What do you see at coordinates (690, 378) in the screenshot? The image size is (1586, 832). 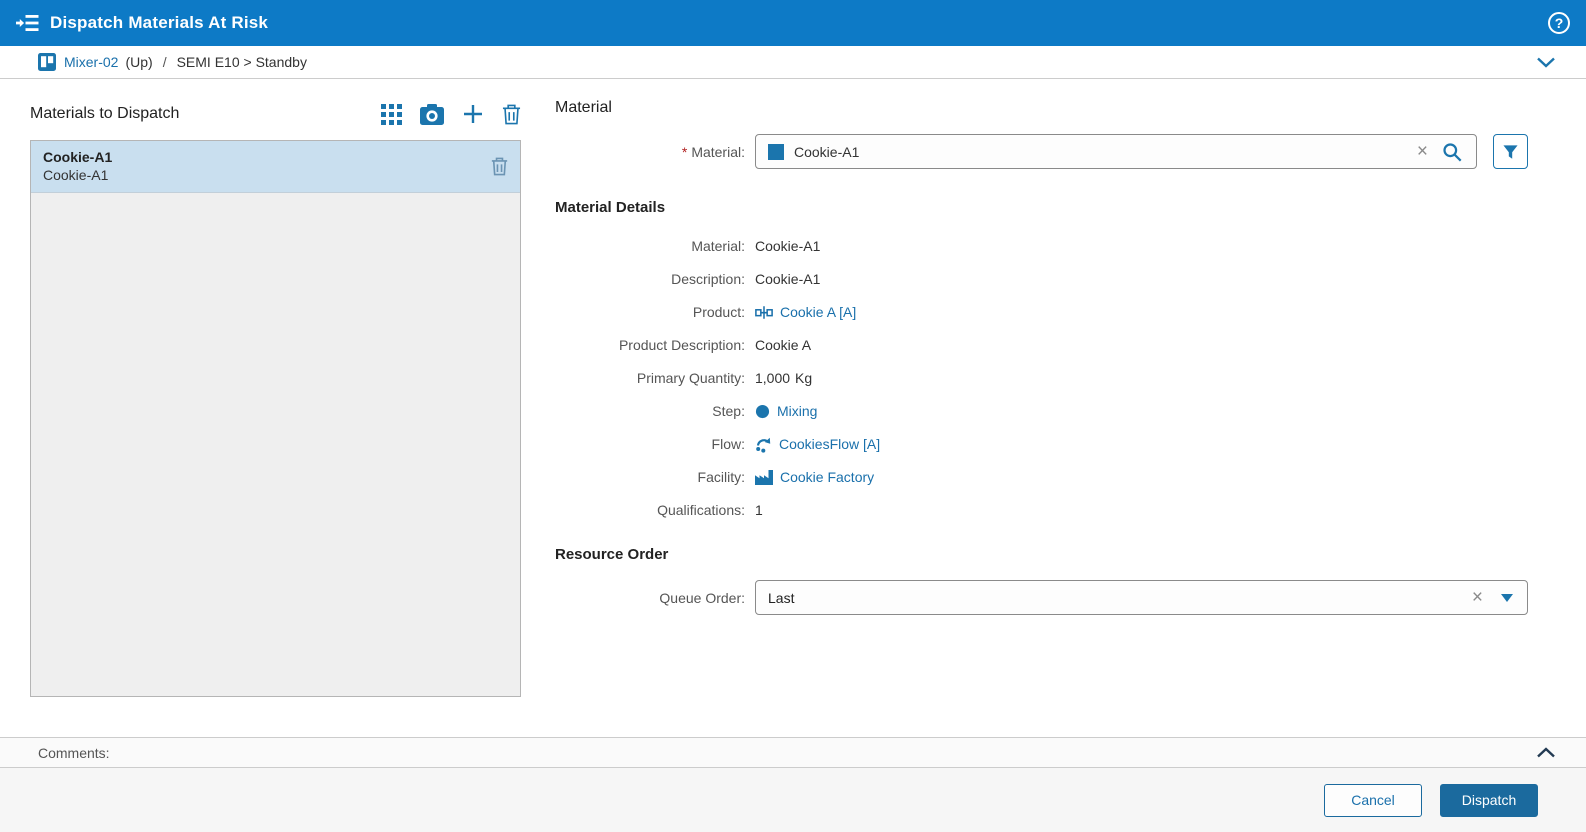 I see `detail-label: Primary Quantity:` at bounding box center [690, 378].